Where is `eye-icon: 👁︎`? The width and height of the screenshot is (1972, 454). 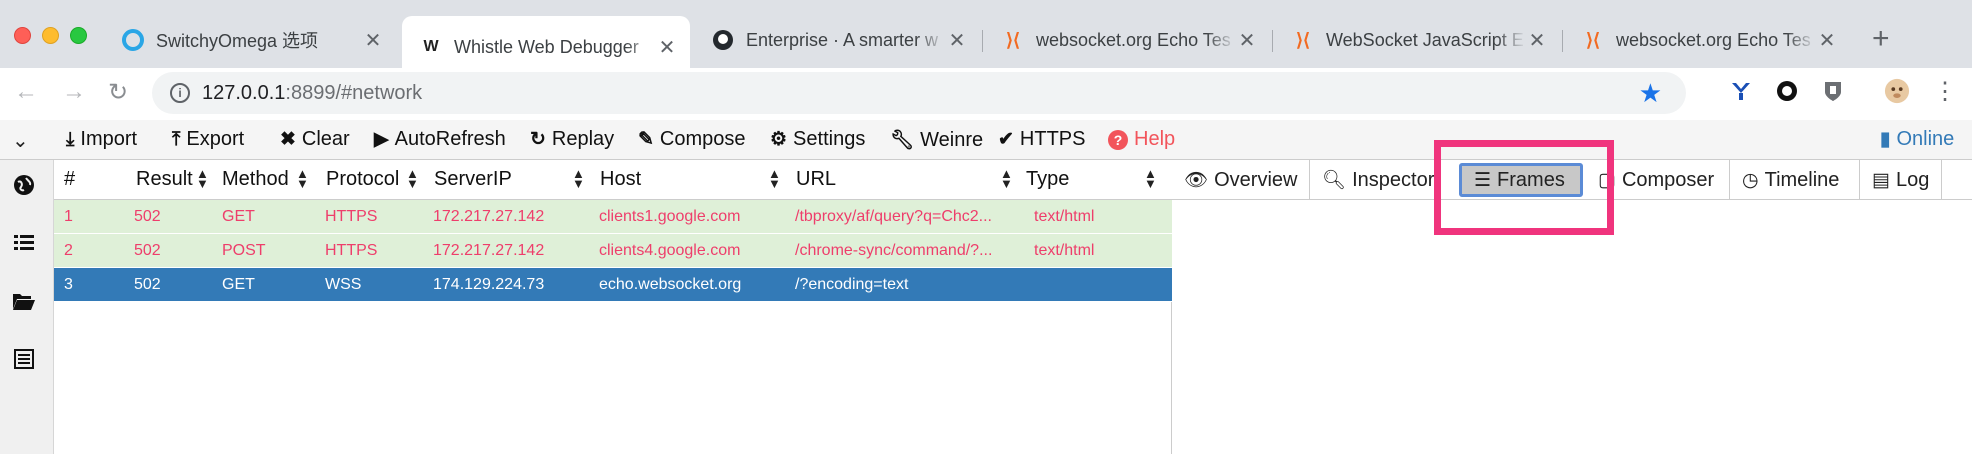
eye-icon: 👁︎ is located at coordinates (1196, 180).